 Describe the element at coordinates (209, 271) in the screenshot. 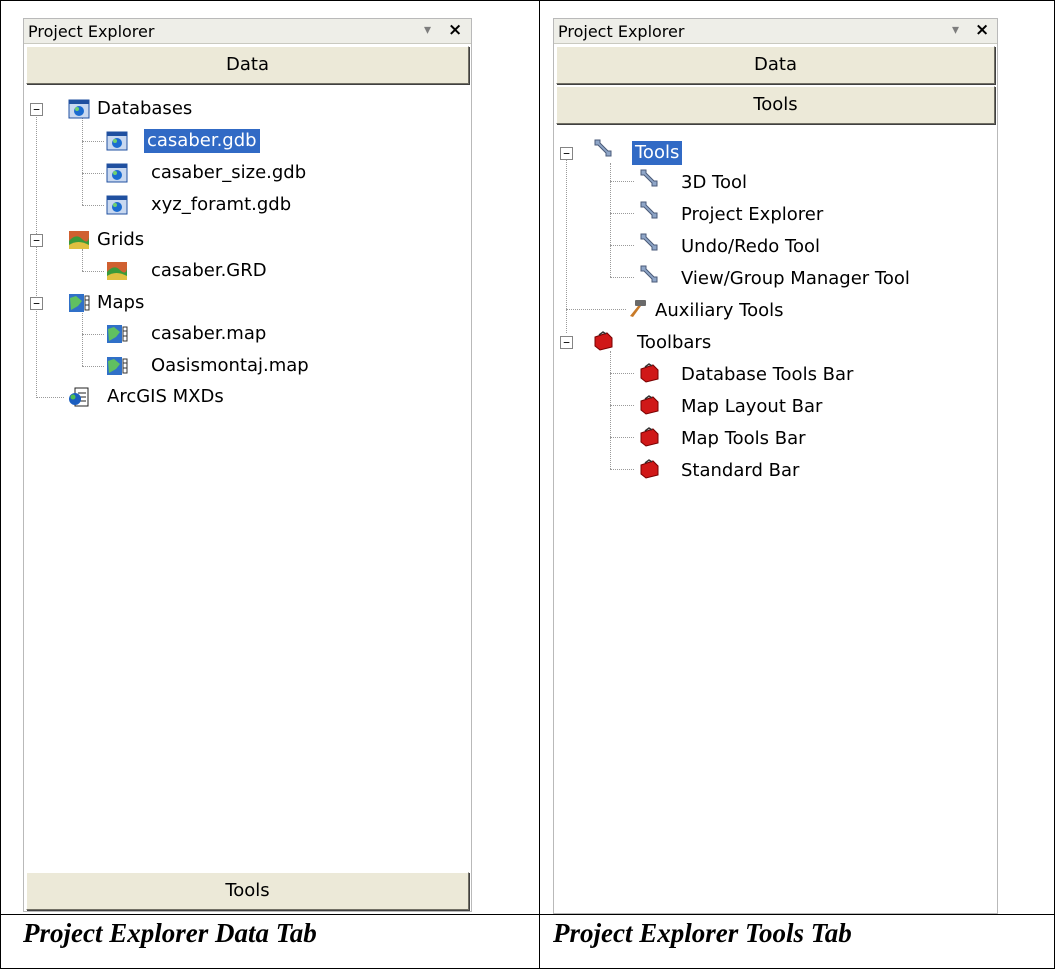

I see `tree-item-casaber-grd: casaber.GRD` at that location.